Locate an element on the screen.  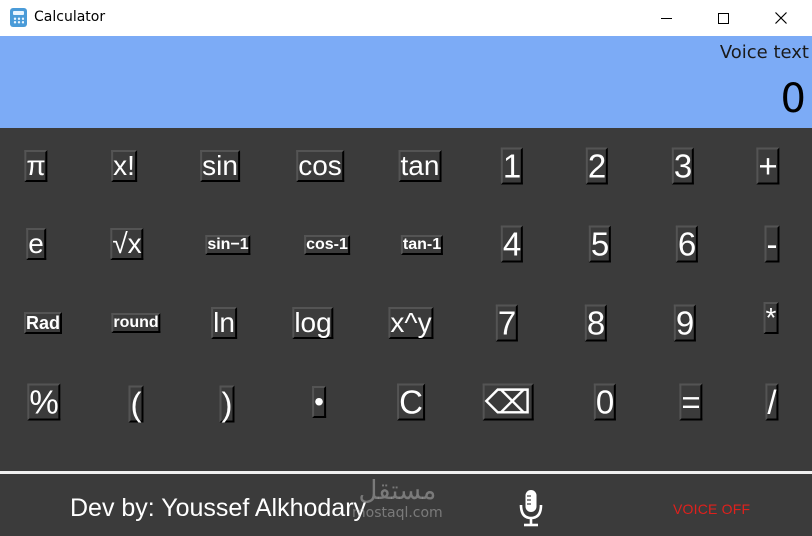
key-6: 6 is located at coordinates (687, 244).